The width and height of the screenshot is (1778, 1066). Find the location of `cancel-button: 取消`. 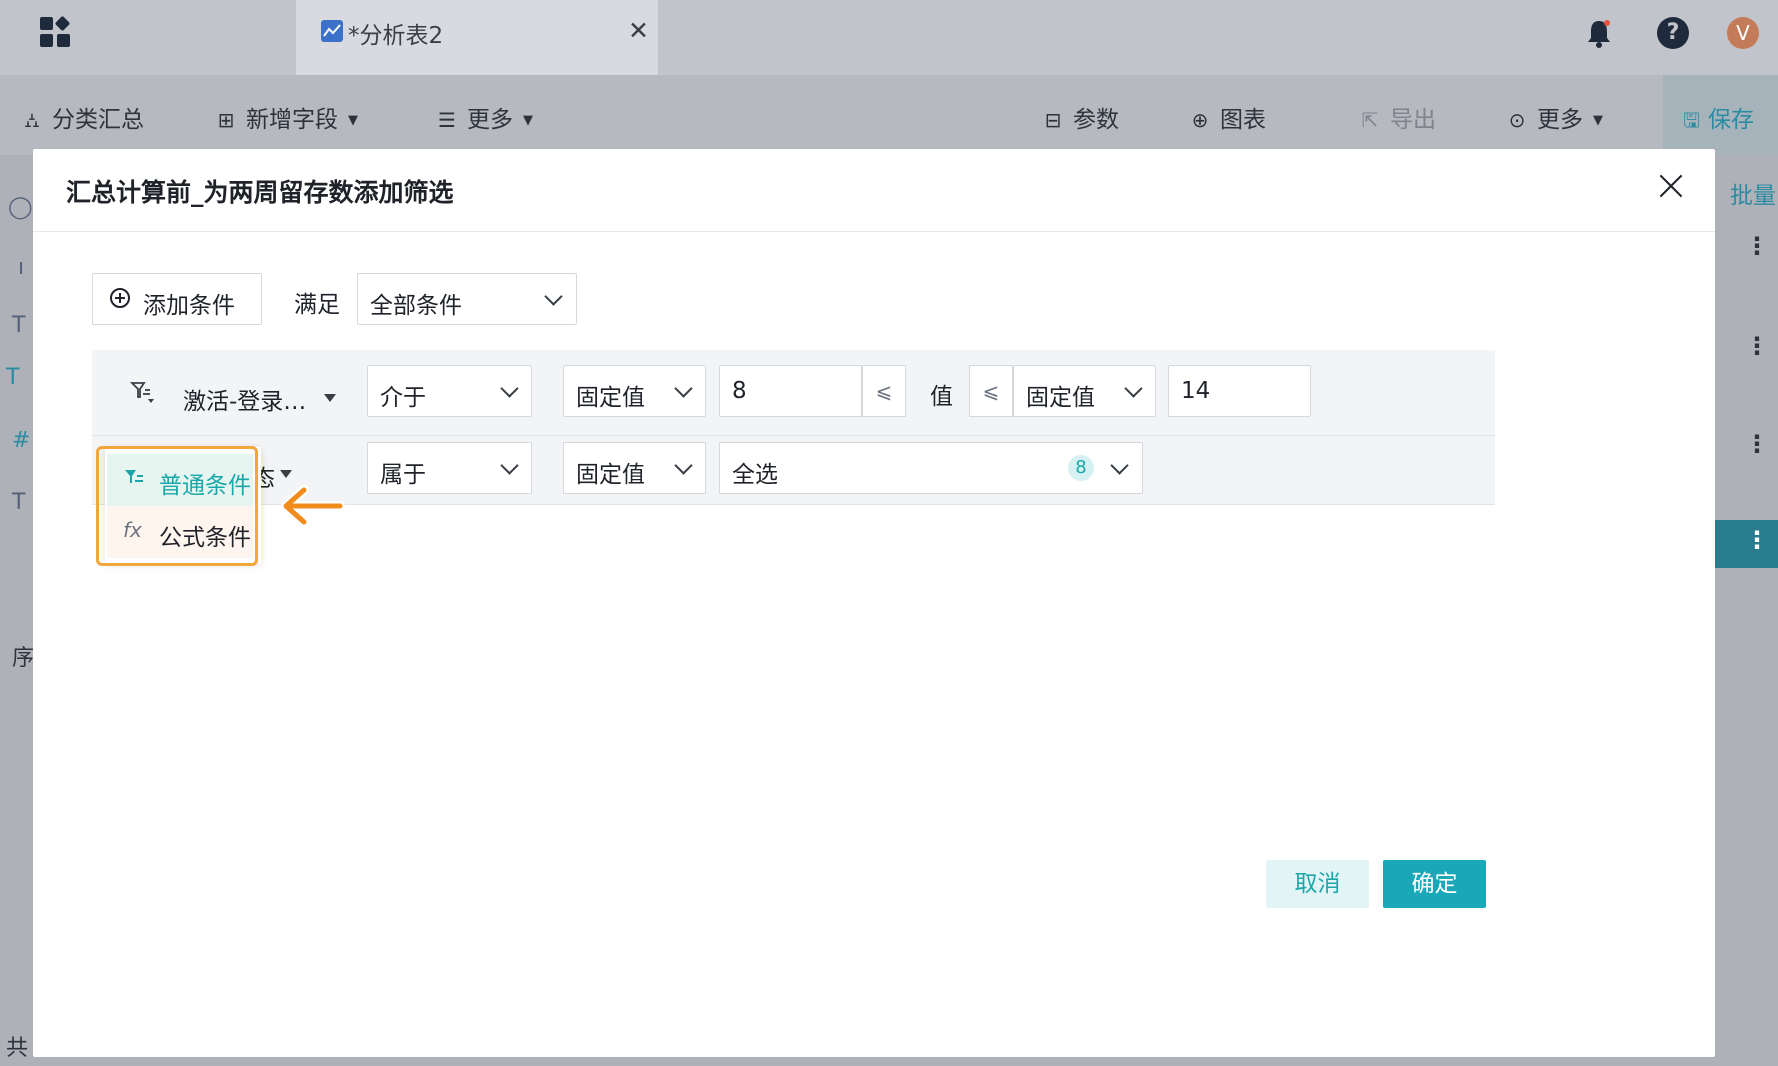

cancel-button: 取消 is located at coordinates (1317, 884).